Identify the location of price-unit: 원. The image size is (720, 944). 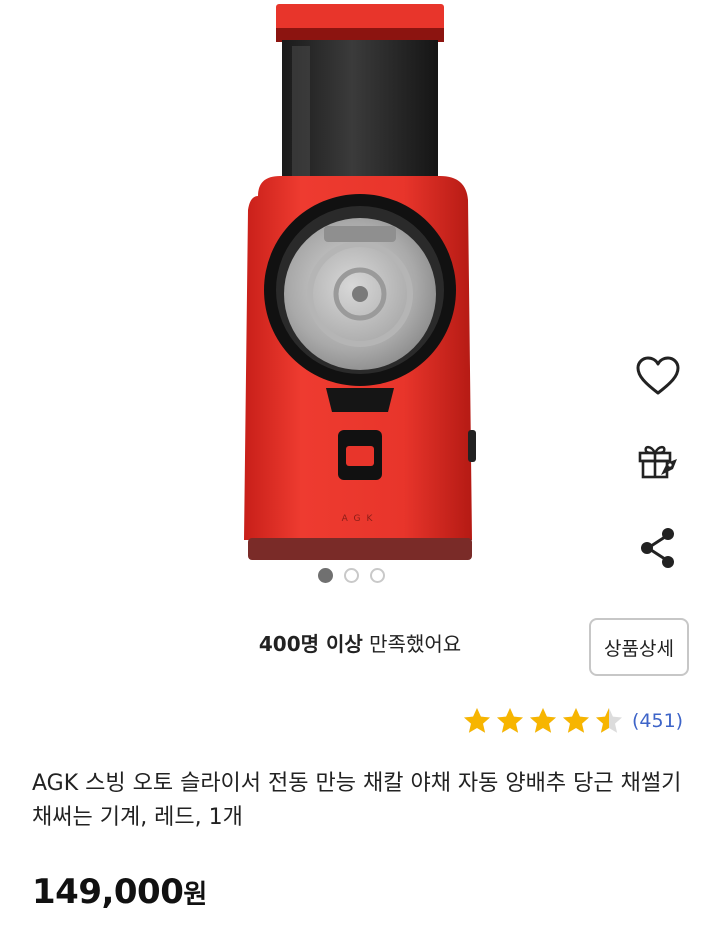
(195, 895).